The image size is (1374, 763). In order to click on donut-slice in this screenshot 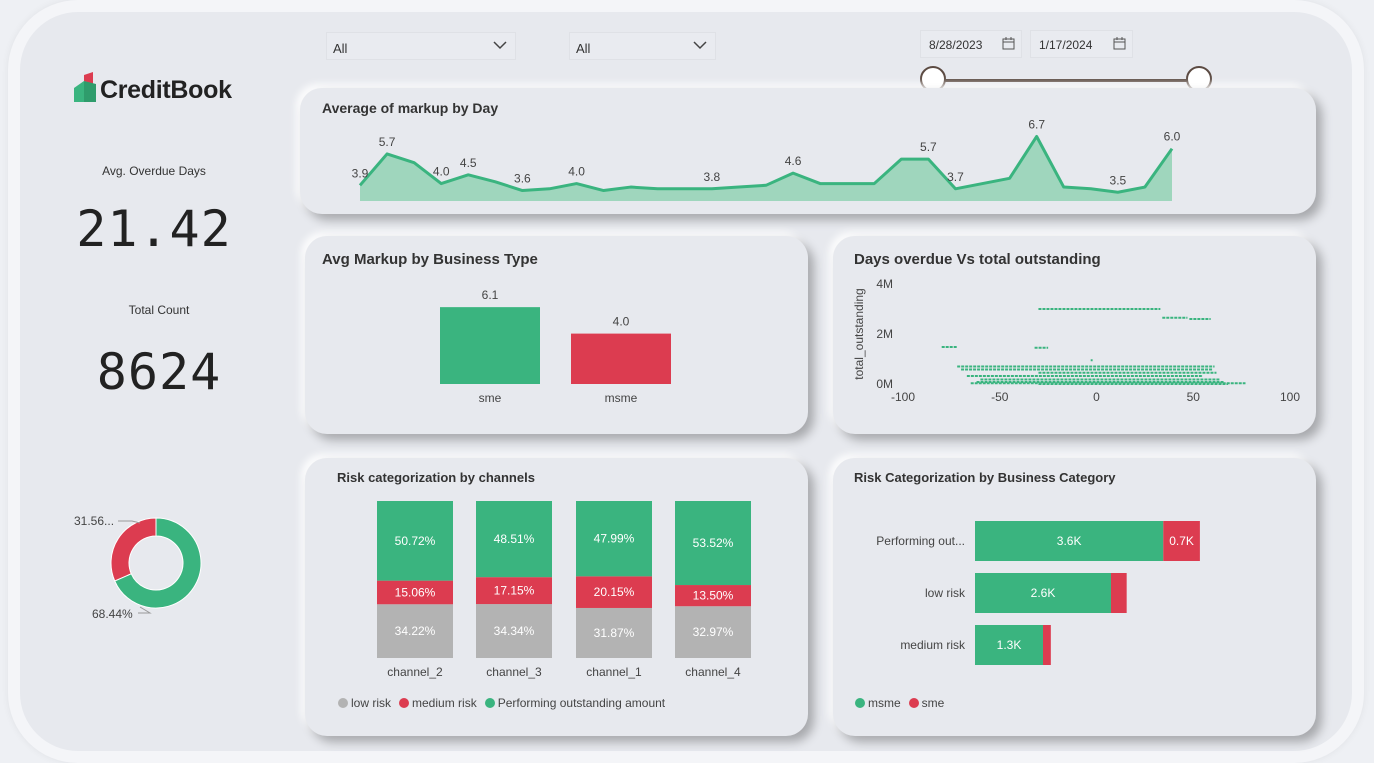, I will do `click(133, 549)`.